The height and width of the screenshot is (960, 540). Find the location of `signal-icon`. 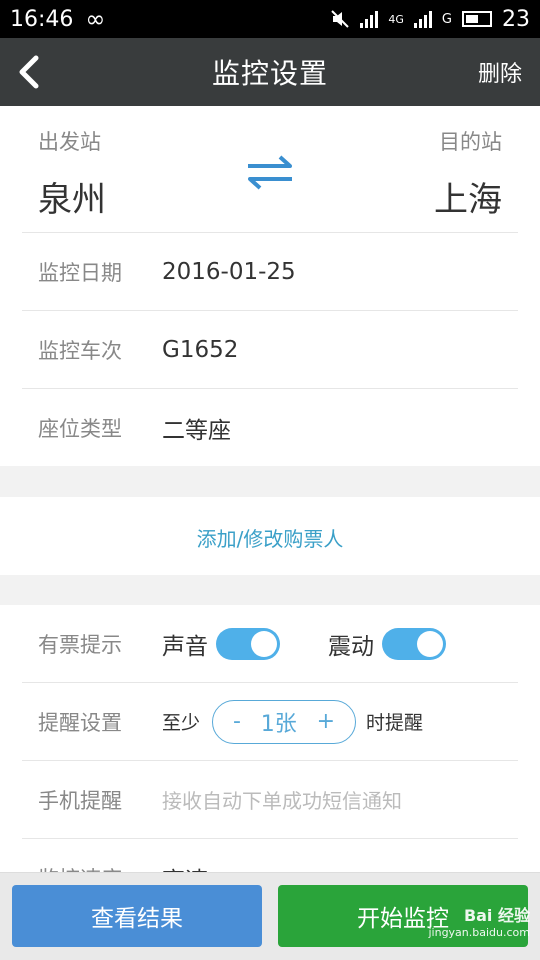

signal-icon is located at coordinates (369, 19).